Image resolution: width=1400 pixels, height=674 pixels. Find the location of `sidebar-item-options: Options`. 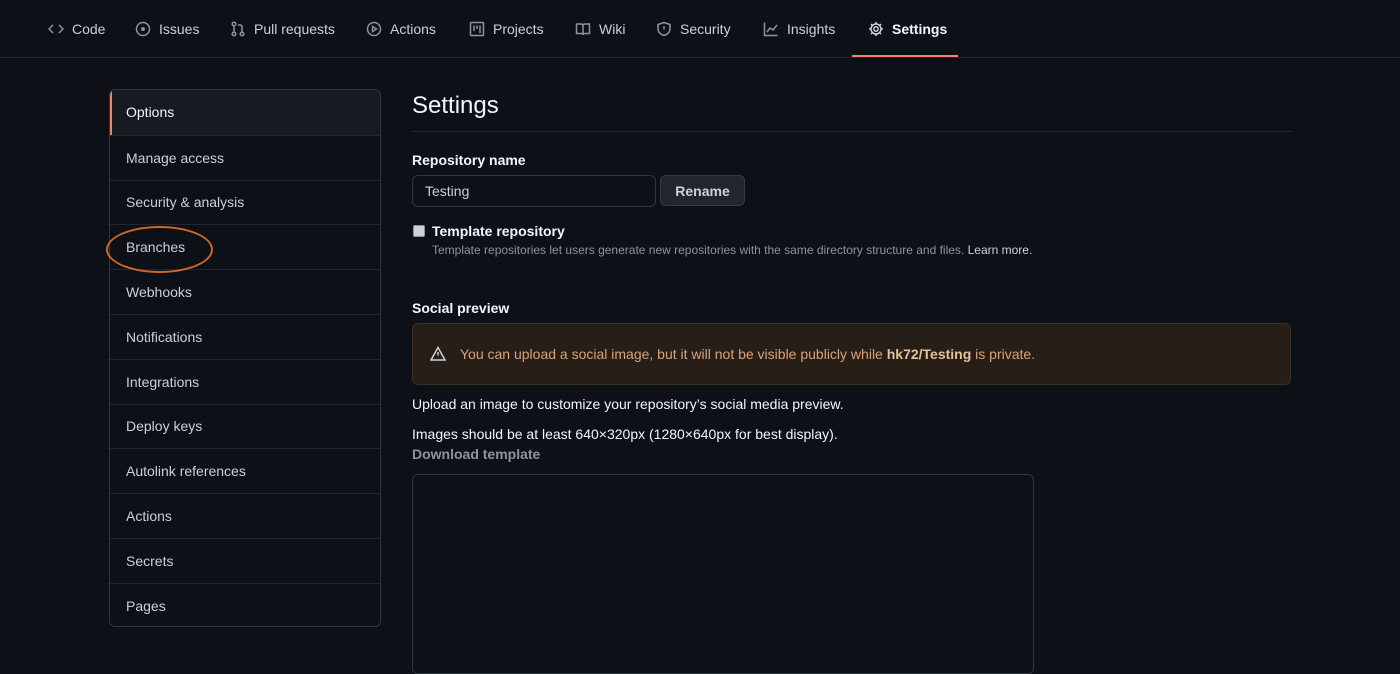

sidebar-item-options: Options is located at coordinates (245, 112).